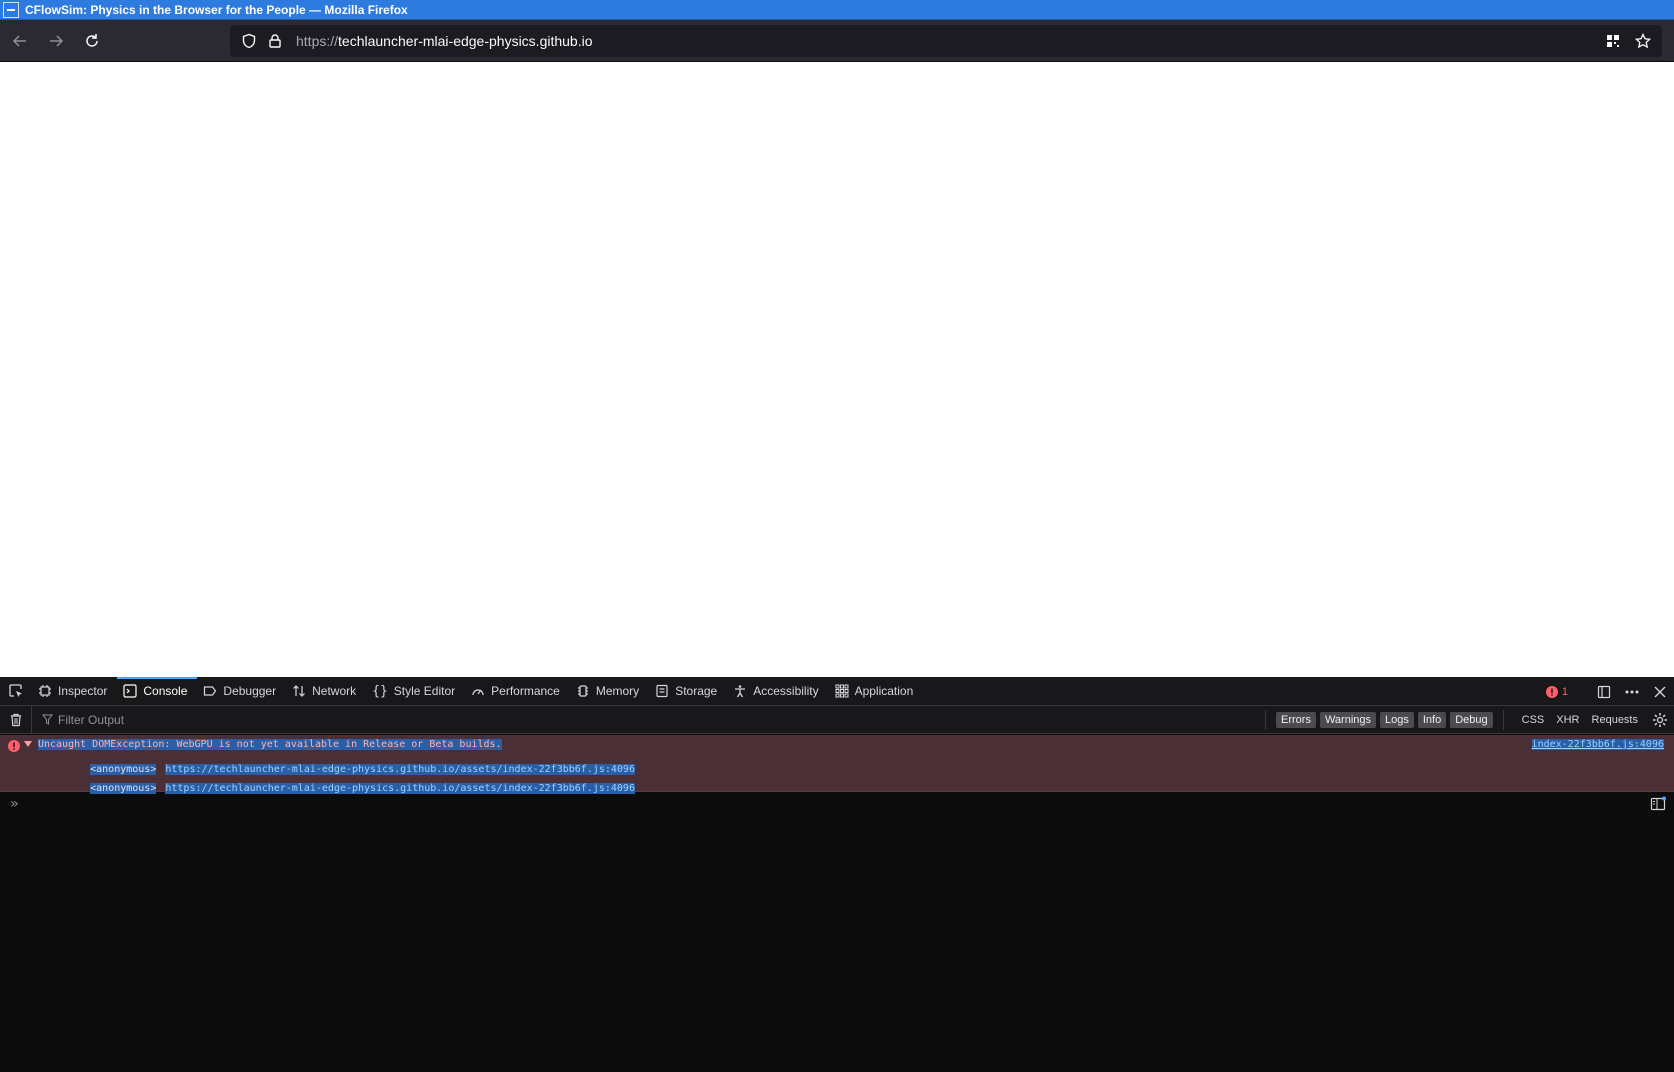 The image size is (1674, 1072). What do you see at coordinates (876, 691) in the screenshot?
I see `tab-application: Application` at bounding box center [876, 691].